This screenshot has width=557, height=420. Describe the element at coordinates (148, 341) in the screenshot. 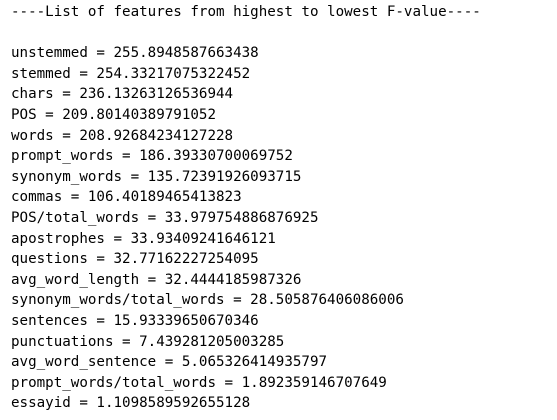

I see `feature-line: punctuations = 7.439281205003285` at that location.